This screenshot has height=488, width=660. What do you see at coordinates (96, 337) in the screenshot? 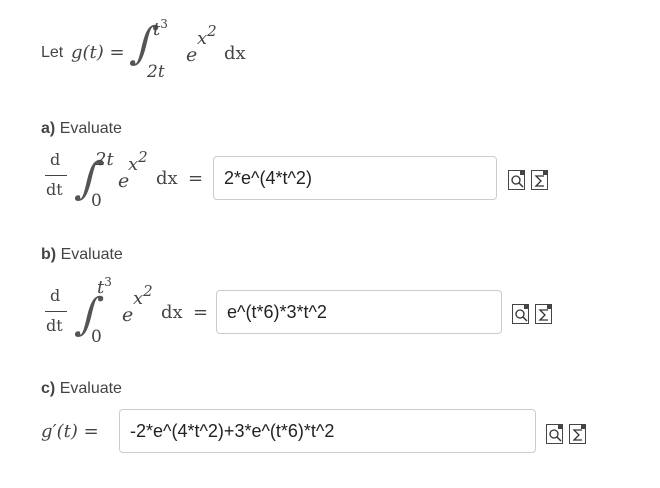
I see `part-b-lower-limit: 0` at bounding box center [96, 337].